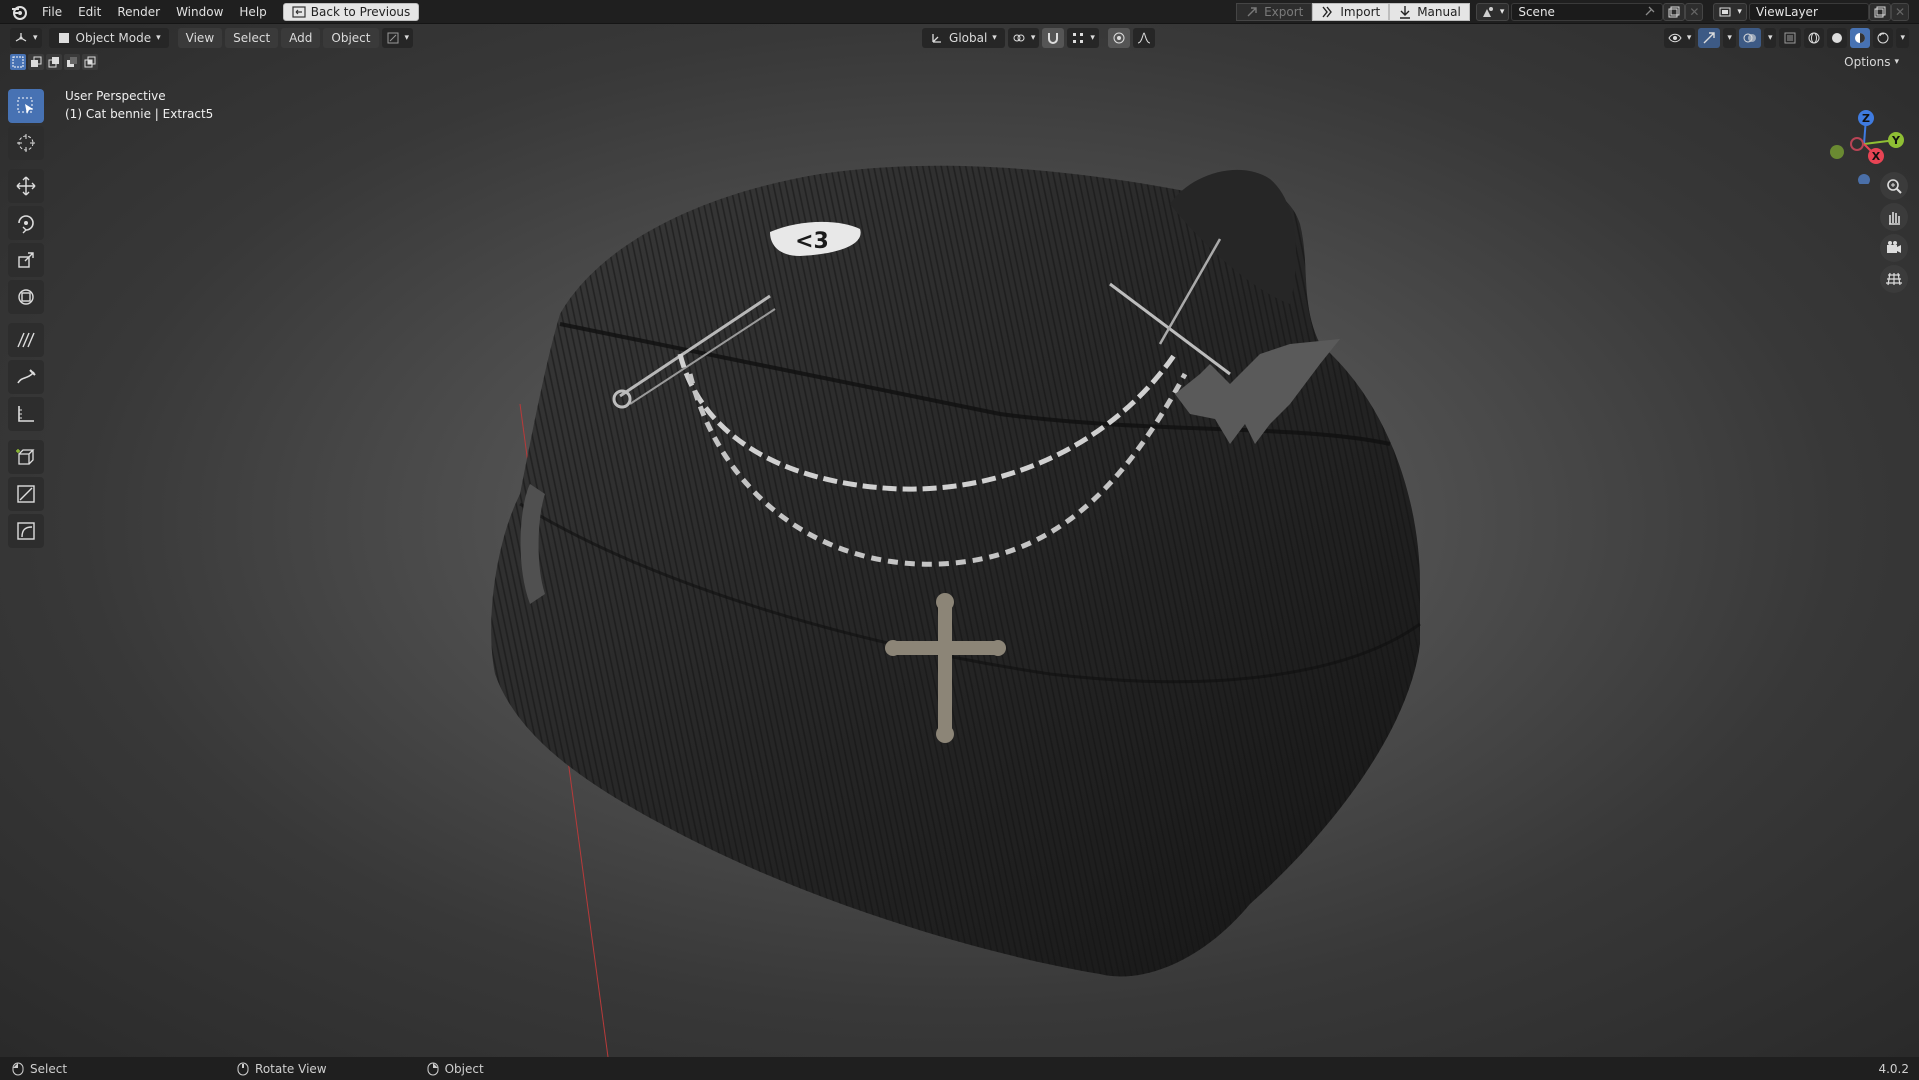 The image size is (1919, 1080). Describe the element at coordinates (108, 38) in the screenshot. I see `object-mode-dropdown: Object Mode ▾` at that location.